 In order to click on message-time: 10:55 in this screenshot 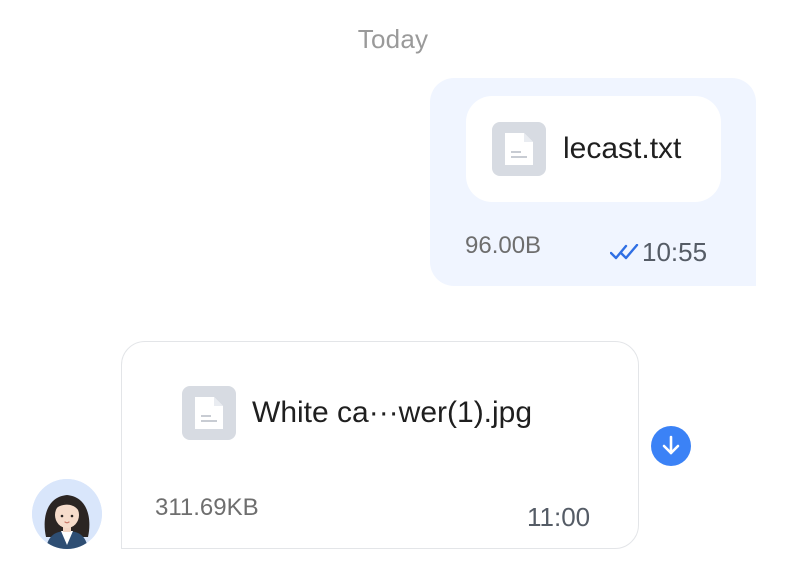, I will do `click(675, 252)`.